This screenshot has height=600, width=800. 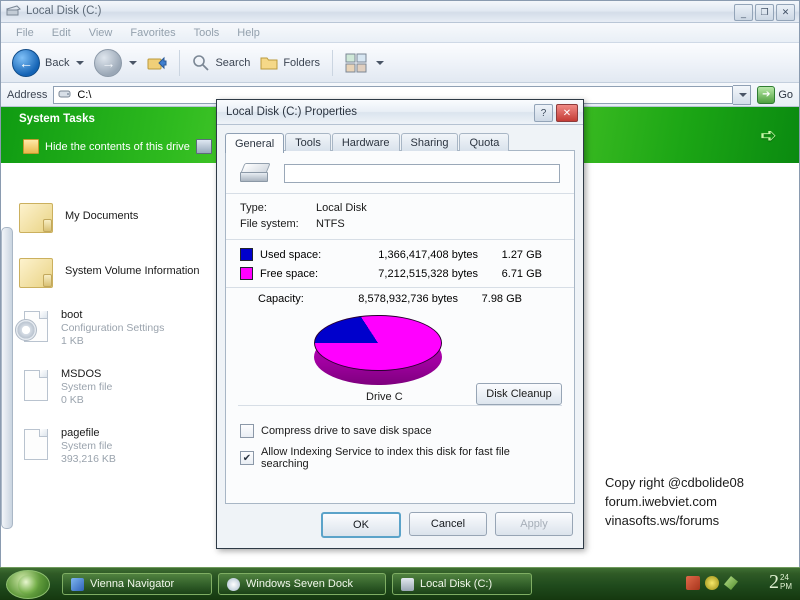 What do you see at coordinates (774, 582) in the screenshot?
I see `clock-hour: 2` at bounding box center [774, 582].